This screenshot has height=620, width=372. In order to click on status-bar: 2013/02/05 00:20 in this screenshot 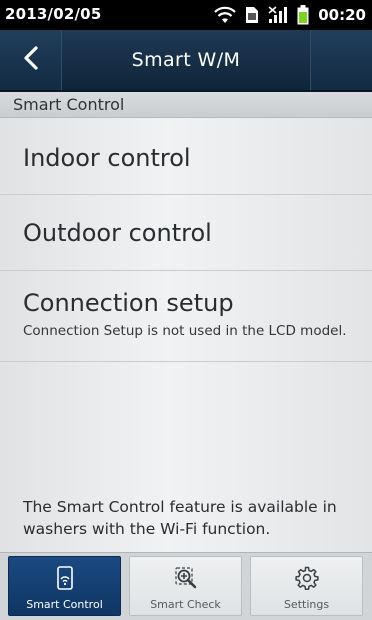, I will do `click(186, 15)`.